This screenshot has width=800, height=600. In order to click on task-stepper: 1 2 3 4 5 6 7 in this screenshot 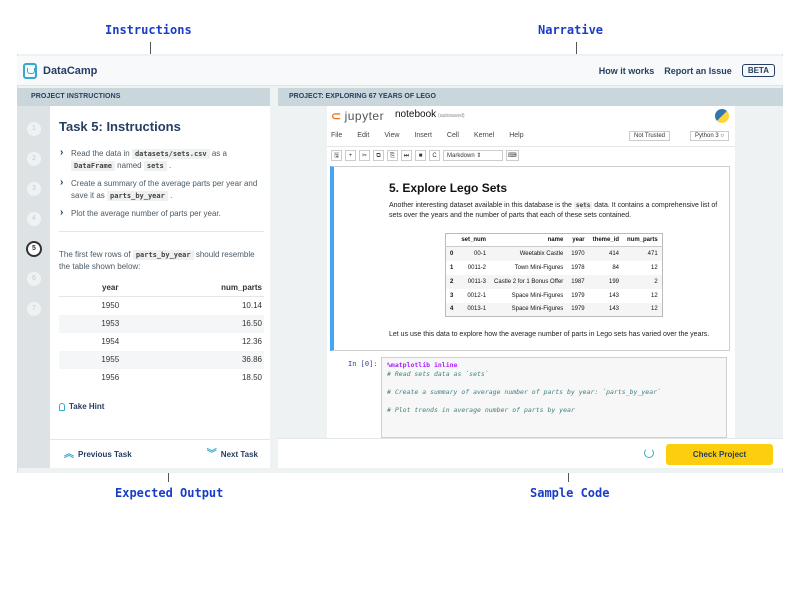, I will do `click(33, 287)`.